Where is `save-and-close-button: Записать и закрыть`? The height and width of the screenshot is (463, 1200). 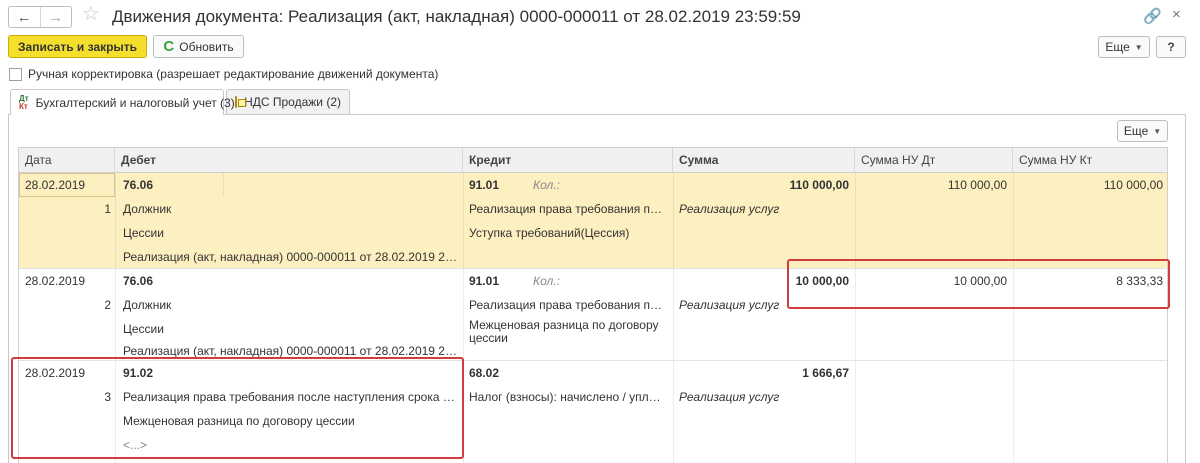 save-and-close-button: Записать и закрыть is located at coordinates (77, 46).